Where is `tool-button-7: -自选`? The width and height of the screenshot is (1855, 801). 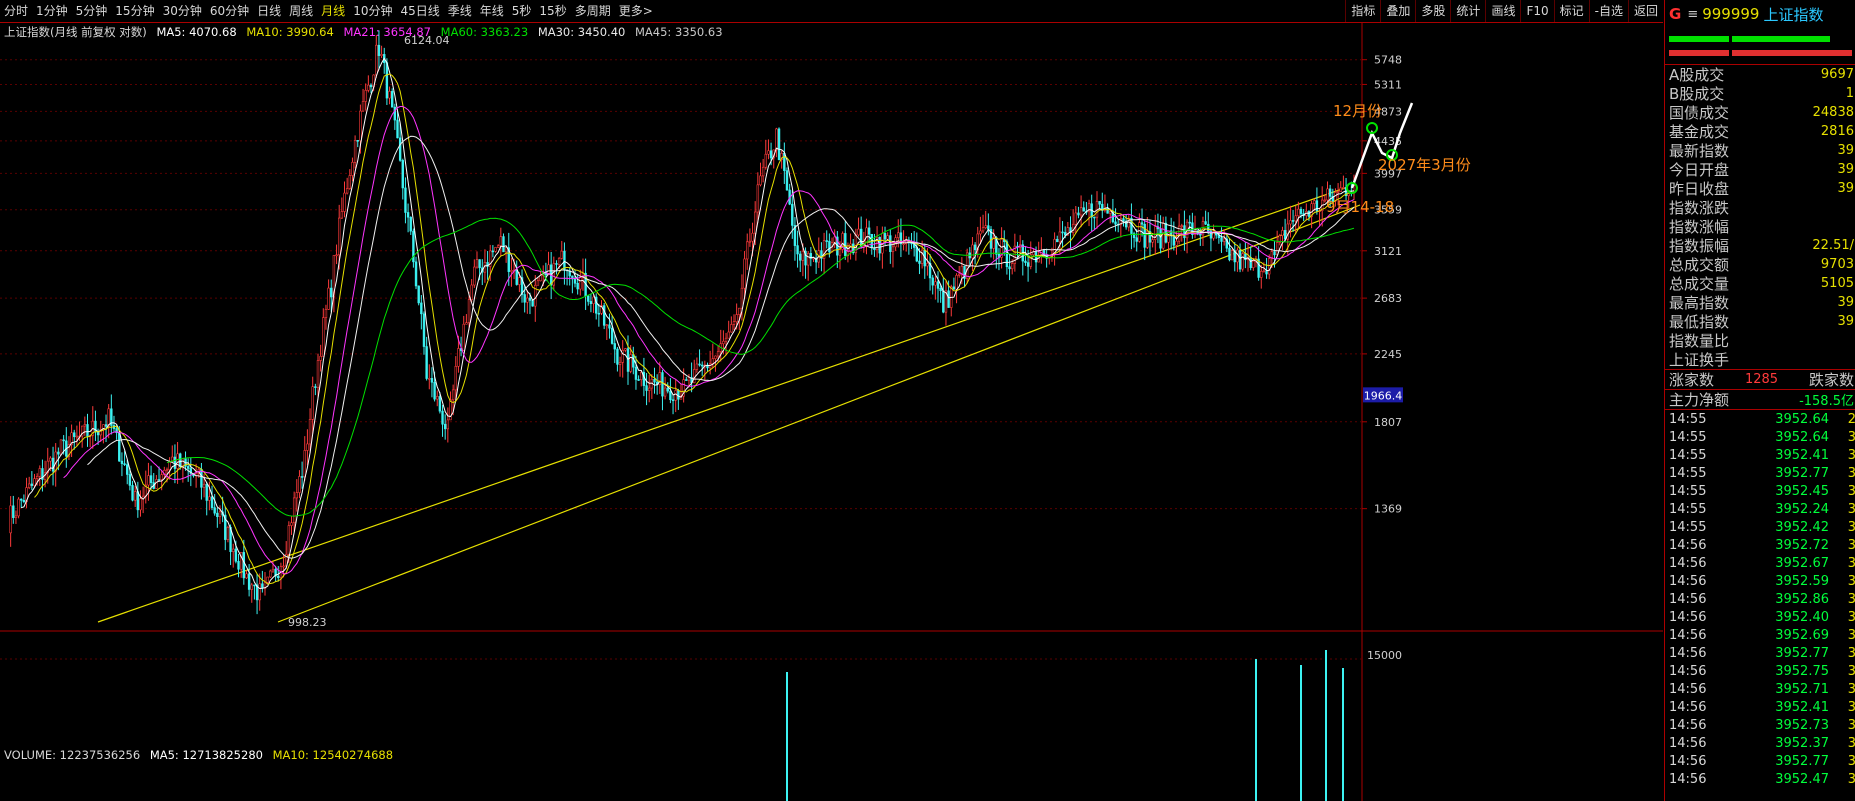 tool-button-7: -自选 is located at coordinates (1608, 11).